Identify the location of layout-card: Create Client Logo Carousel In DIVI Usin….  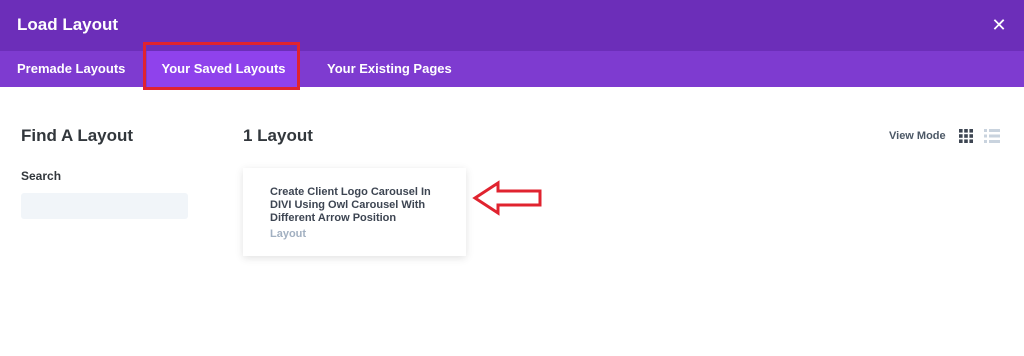
(354, 212).